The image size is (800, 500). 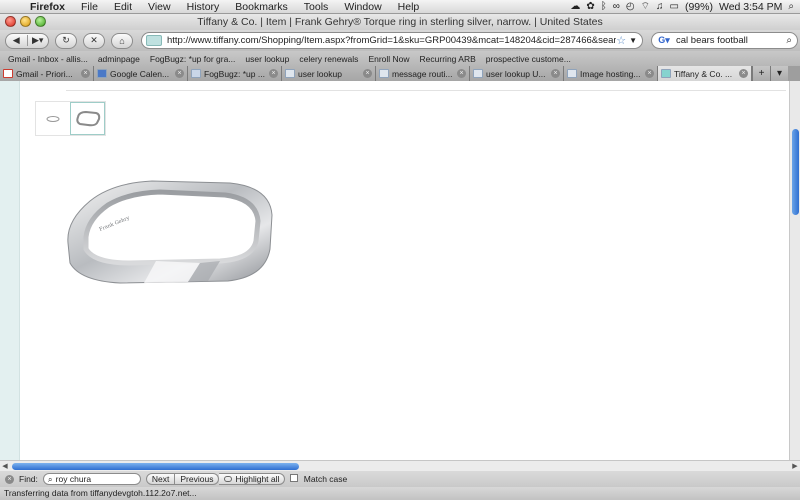 What do you see at coordinates (197, 479) in the screenshot?
I see `find-previous-button: Previous` at bounding box center [197, 479].